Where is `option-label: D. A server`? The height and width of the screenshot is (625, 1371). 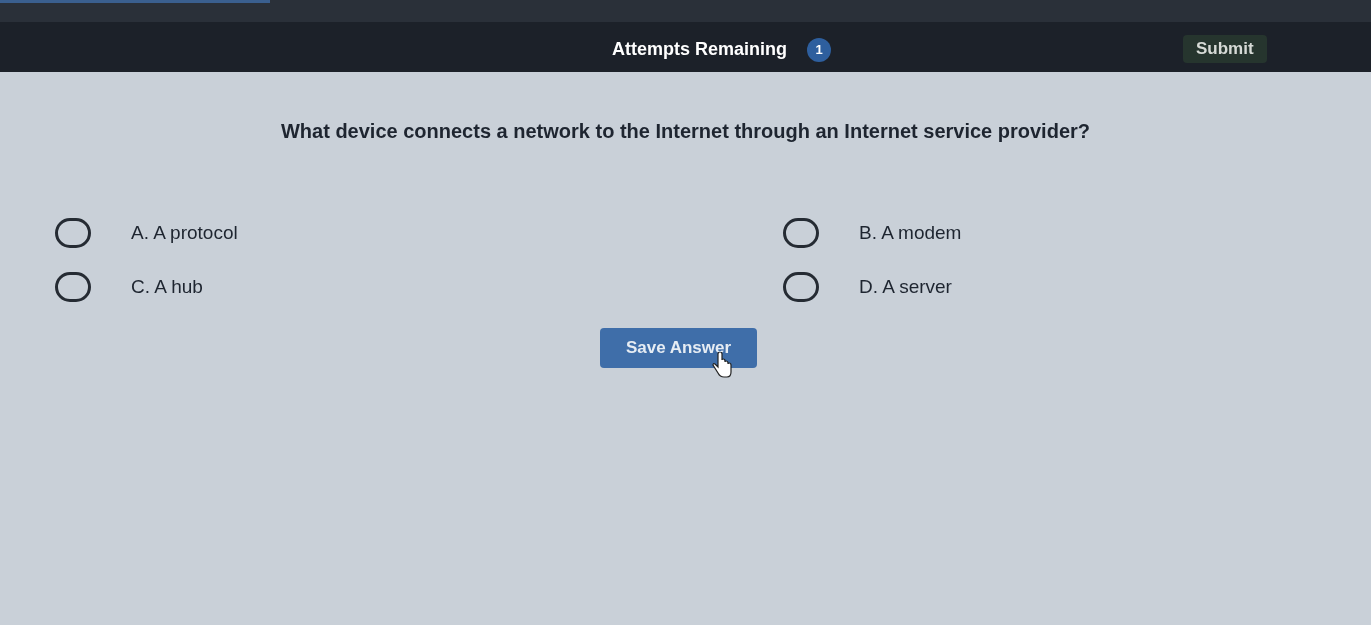
option-label: D. A server is located at coordinates (905, 286).